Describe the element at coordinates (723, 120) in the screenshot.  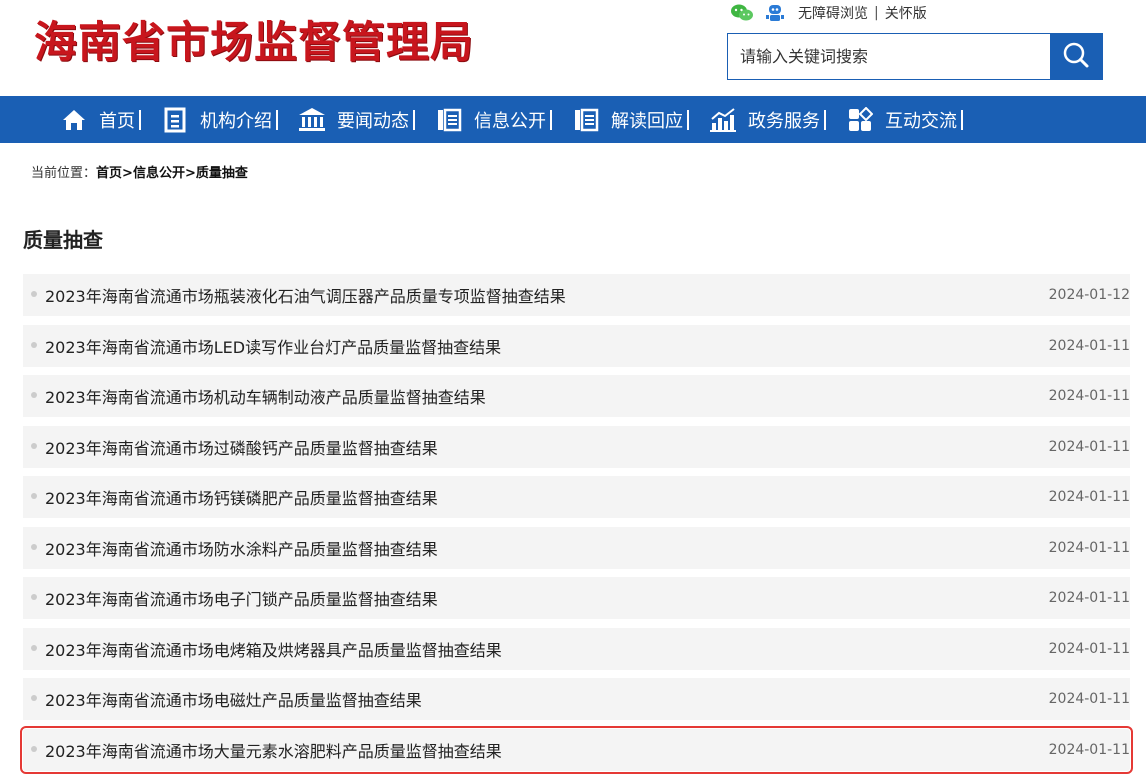
I see `chart-icon` at that location.